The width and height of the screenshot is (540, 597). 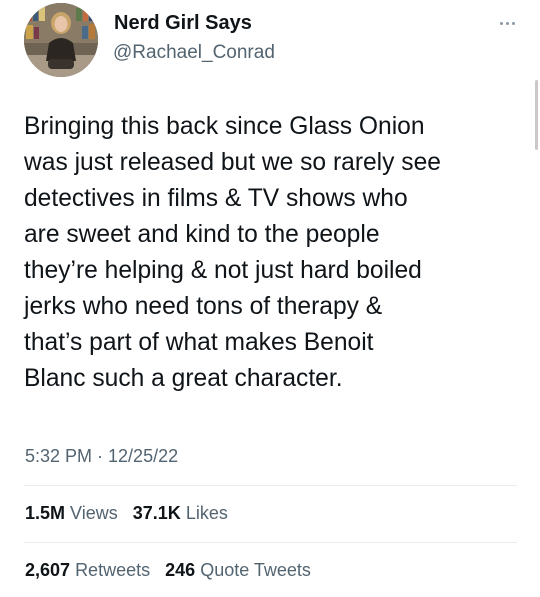 What do you see at coordinates (199, 342) in the screenshot?
I see `tweet-text-line: that’s part of what makes Benoit` at bounding box center [199, 342].